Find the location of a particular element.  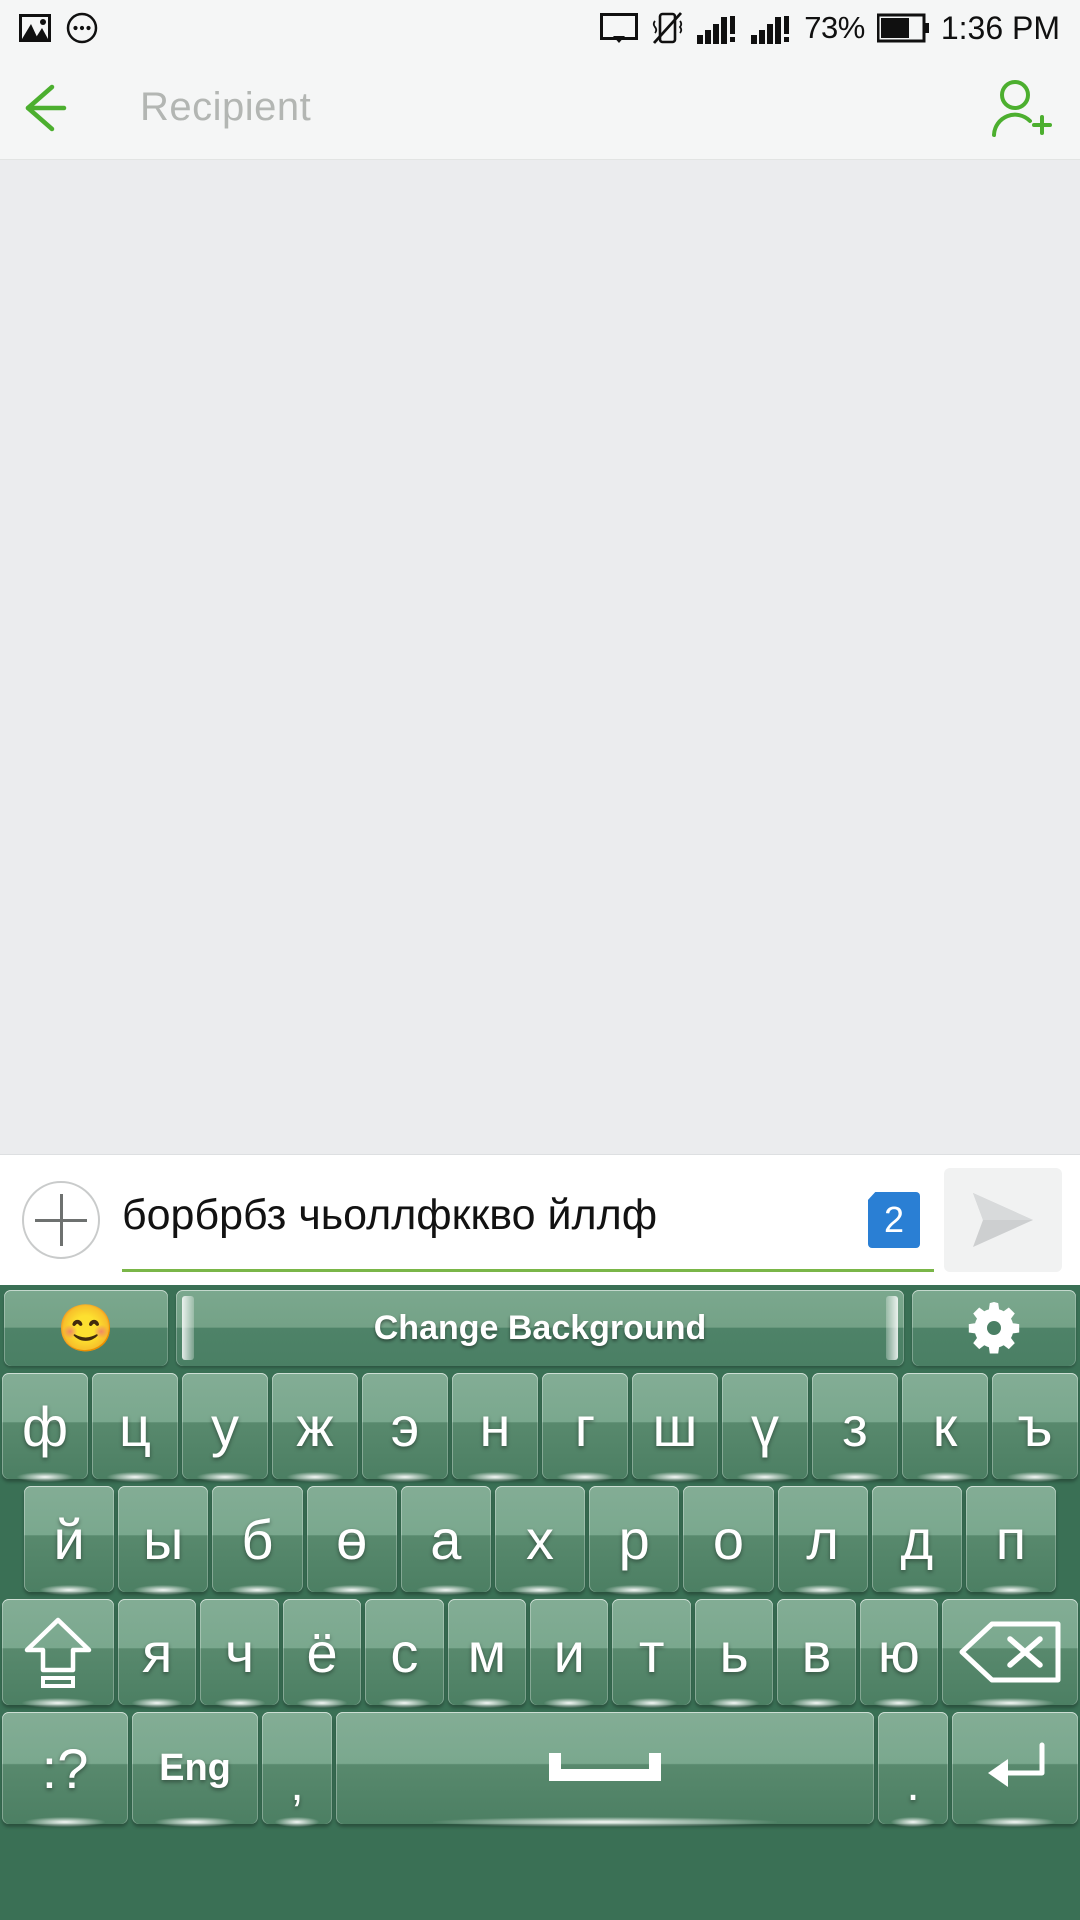

keyboard-row-3: я ч ё с м и т ь в ю is located at coordinates (540, 1653).